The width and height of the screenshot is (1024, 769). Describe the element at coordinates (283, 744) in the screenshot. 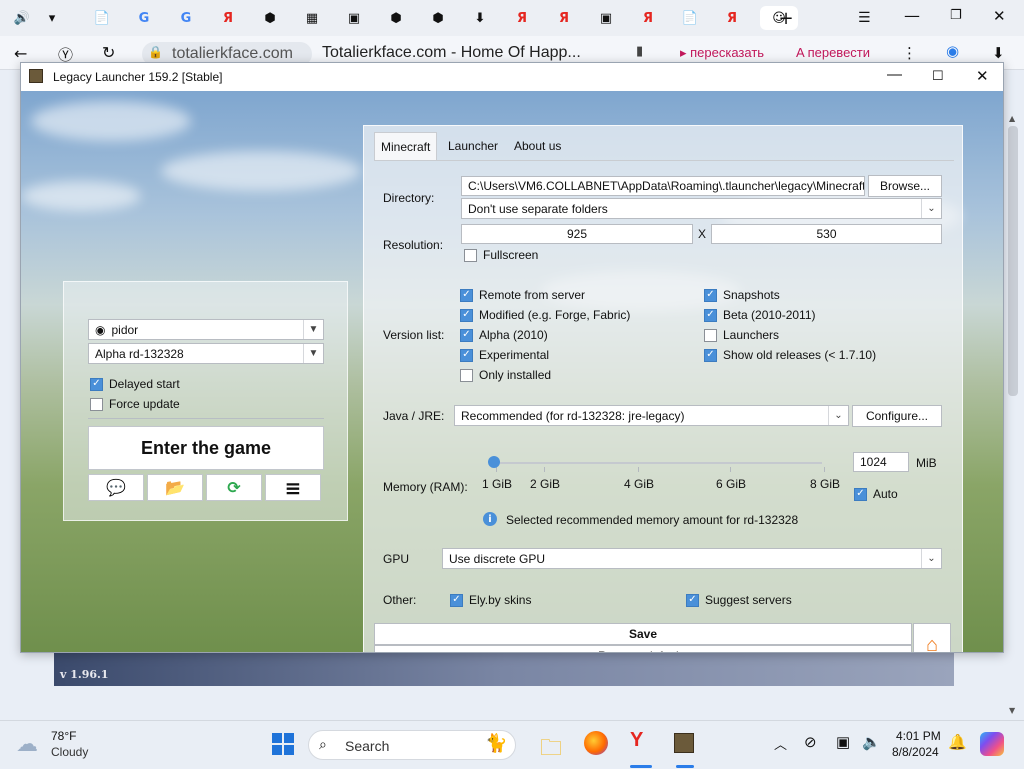

I see `start-icon` at that location.